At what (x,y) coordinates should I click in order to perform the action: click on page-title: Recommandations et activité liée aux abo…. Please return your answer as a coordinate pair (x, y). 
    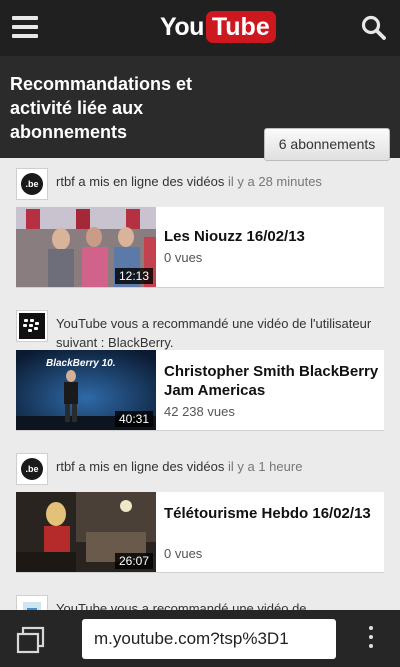
    Looking at the image, I should click on (101, 108).